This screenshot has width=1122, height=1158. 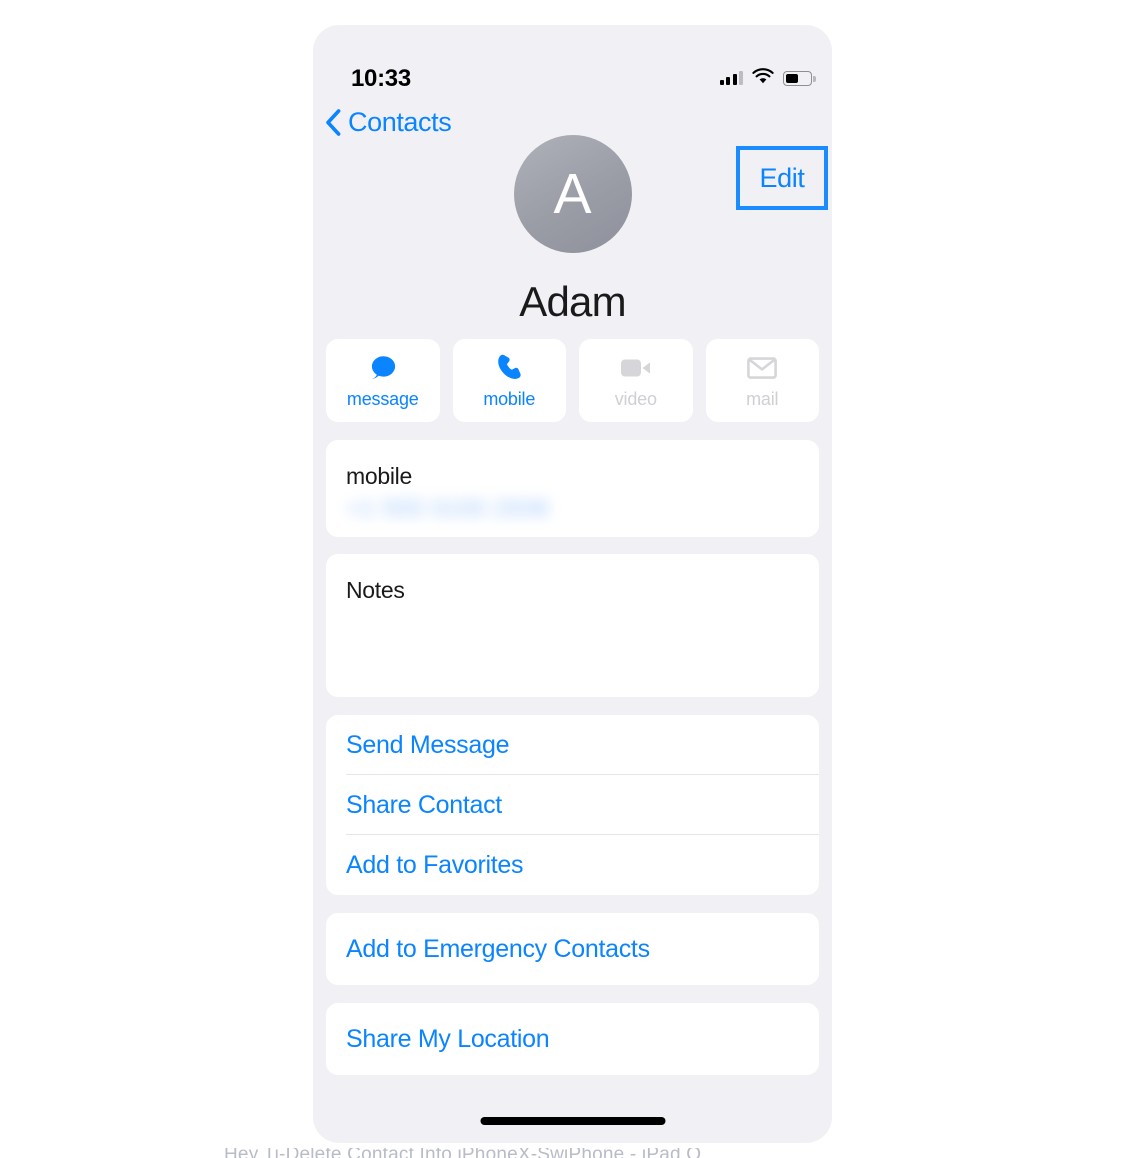 What do you see at coordinates (333, 122) in the screenshot?
I see `chevron-left-icon` at bounding box center [333, 122].